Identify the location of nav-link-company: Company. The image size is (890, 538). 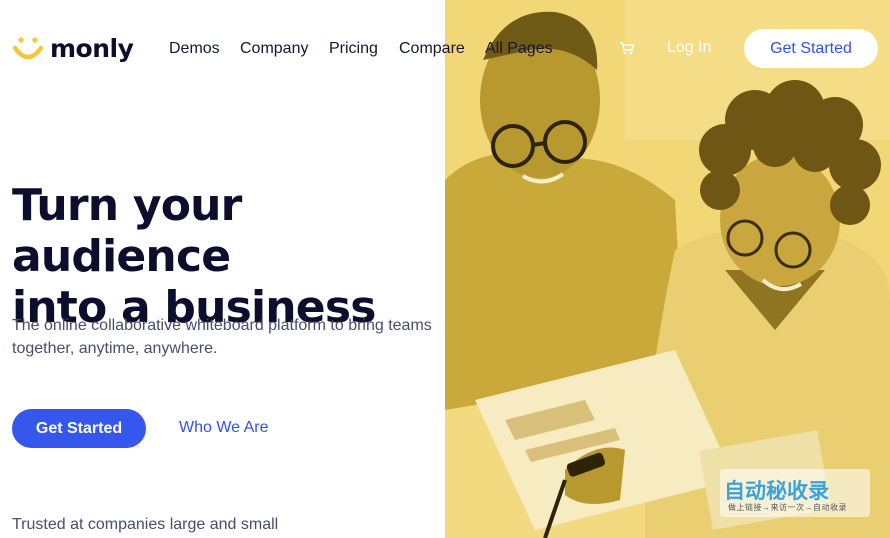
(274, 49).